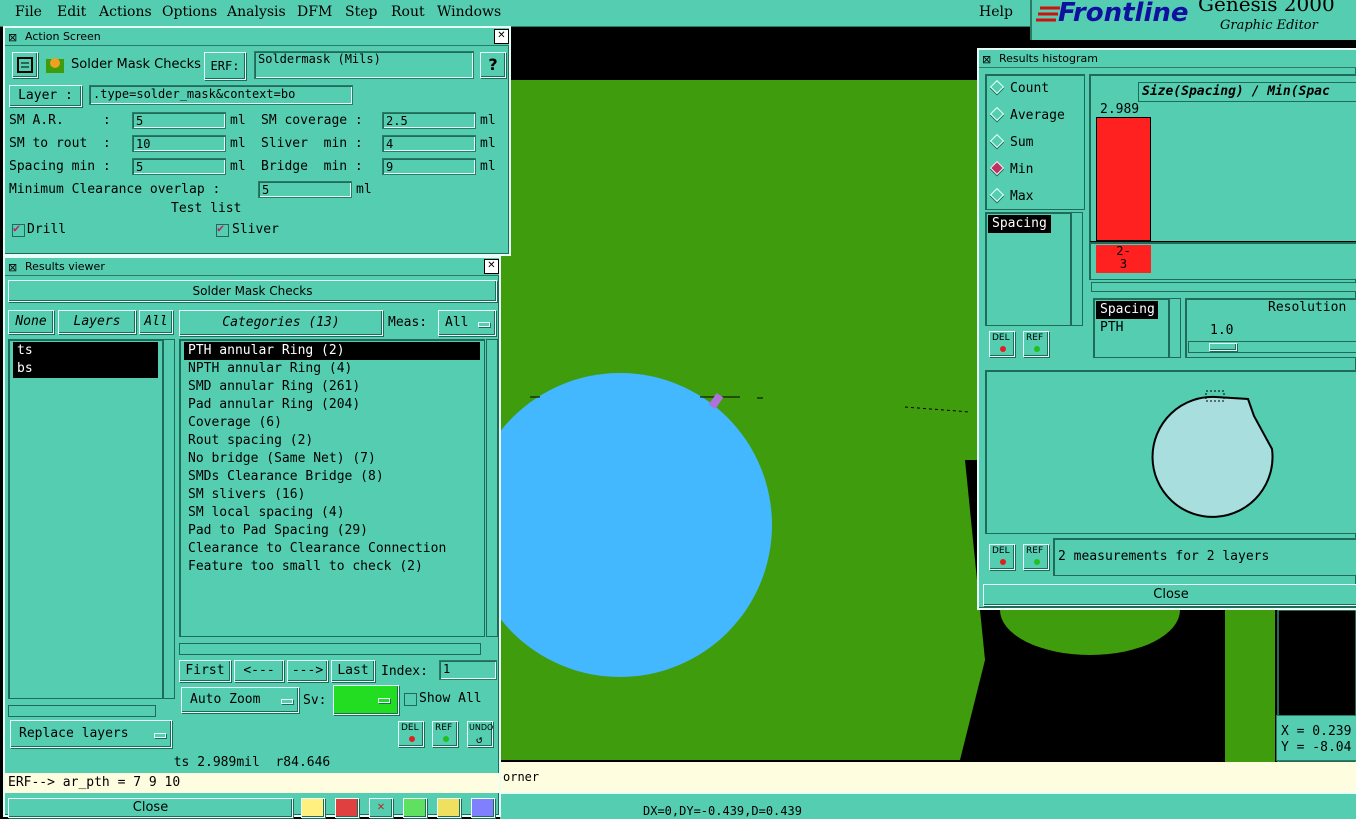 The image size is (1356, 819). What do you see at coordinates (125, 12) in the screenshot?
I see `menu-actions: Actions` at bounding box center [125, 12].